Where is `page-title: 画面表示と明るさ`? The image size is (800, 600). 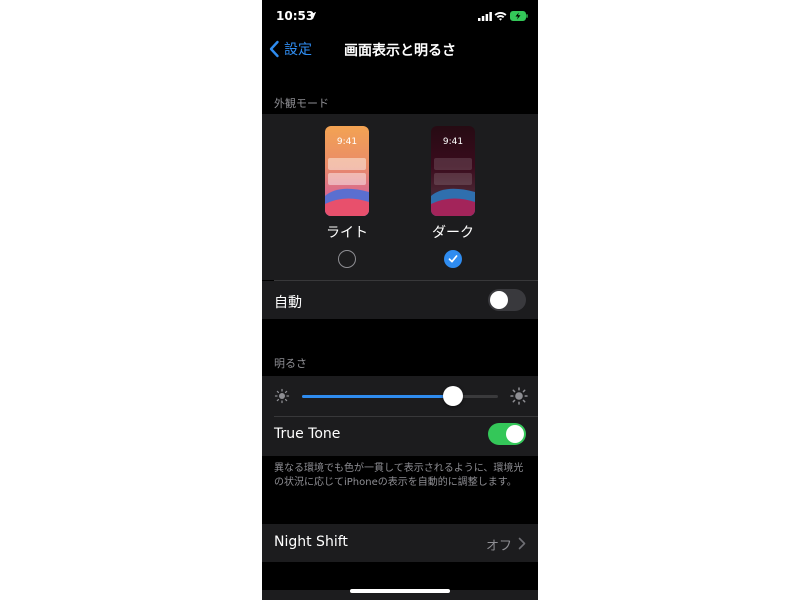 page-title: 画面表示と明るさ is located at coordinates (400, 51).